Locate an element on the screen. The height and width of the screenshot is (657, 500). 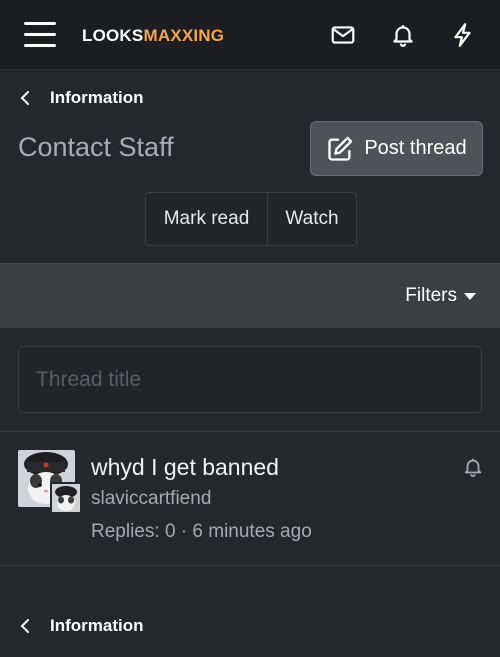
caret-down-icon is located at coordinates (470, 296).